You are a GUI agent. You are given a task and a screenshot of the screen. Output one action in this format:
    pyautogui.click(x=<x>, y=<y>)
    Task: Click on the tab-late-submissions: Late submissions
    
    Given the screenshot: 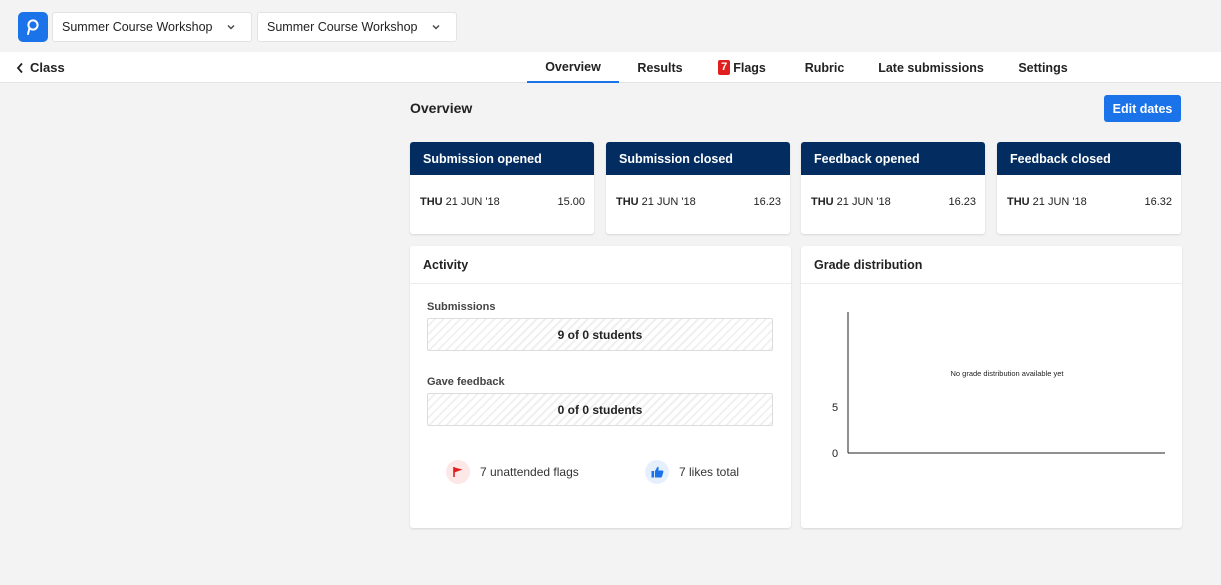 What is the action you would take?
    pyautogui.click(x=931, y=67)
    